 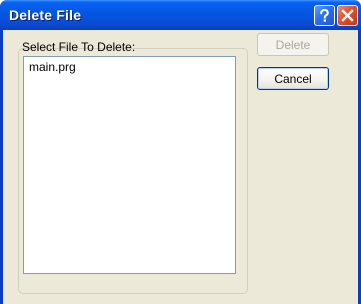 I want to click on help-button, so click(x=324, y=15).